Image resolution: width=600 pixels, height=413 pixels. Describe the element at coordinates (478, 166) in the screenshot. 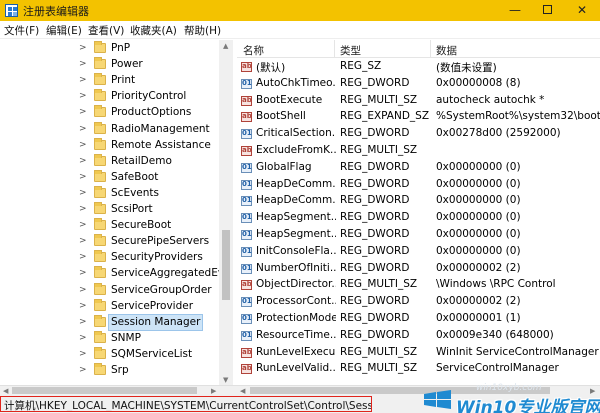

I see `value-data: 0x00000000 (0)` at that location.